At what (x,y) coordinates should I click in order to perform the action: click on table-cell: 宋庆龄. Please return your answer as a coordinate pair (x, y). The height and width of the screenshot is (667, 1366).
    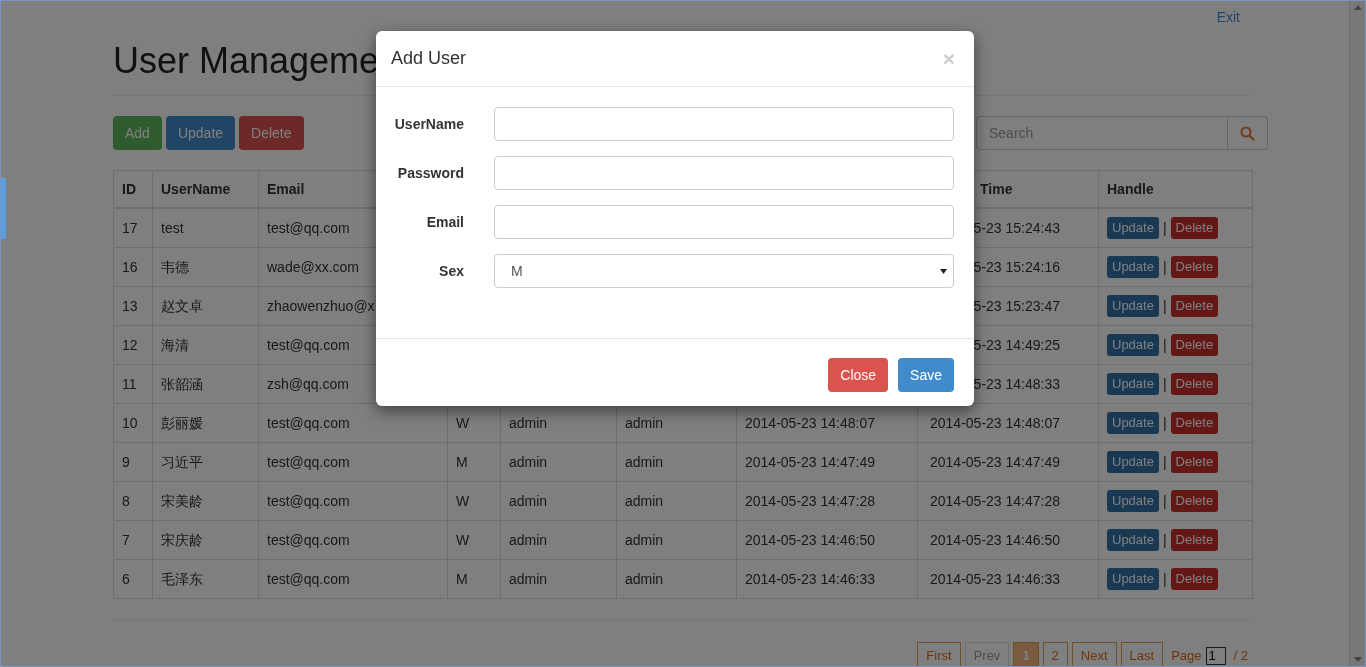
    Looking at the image, I should click on (205, 540).